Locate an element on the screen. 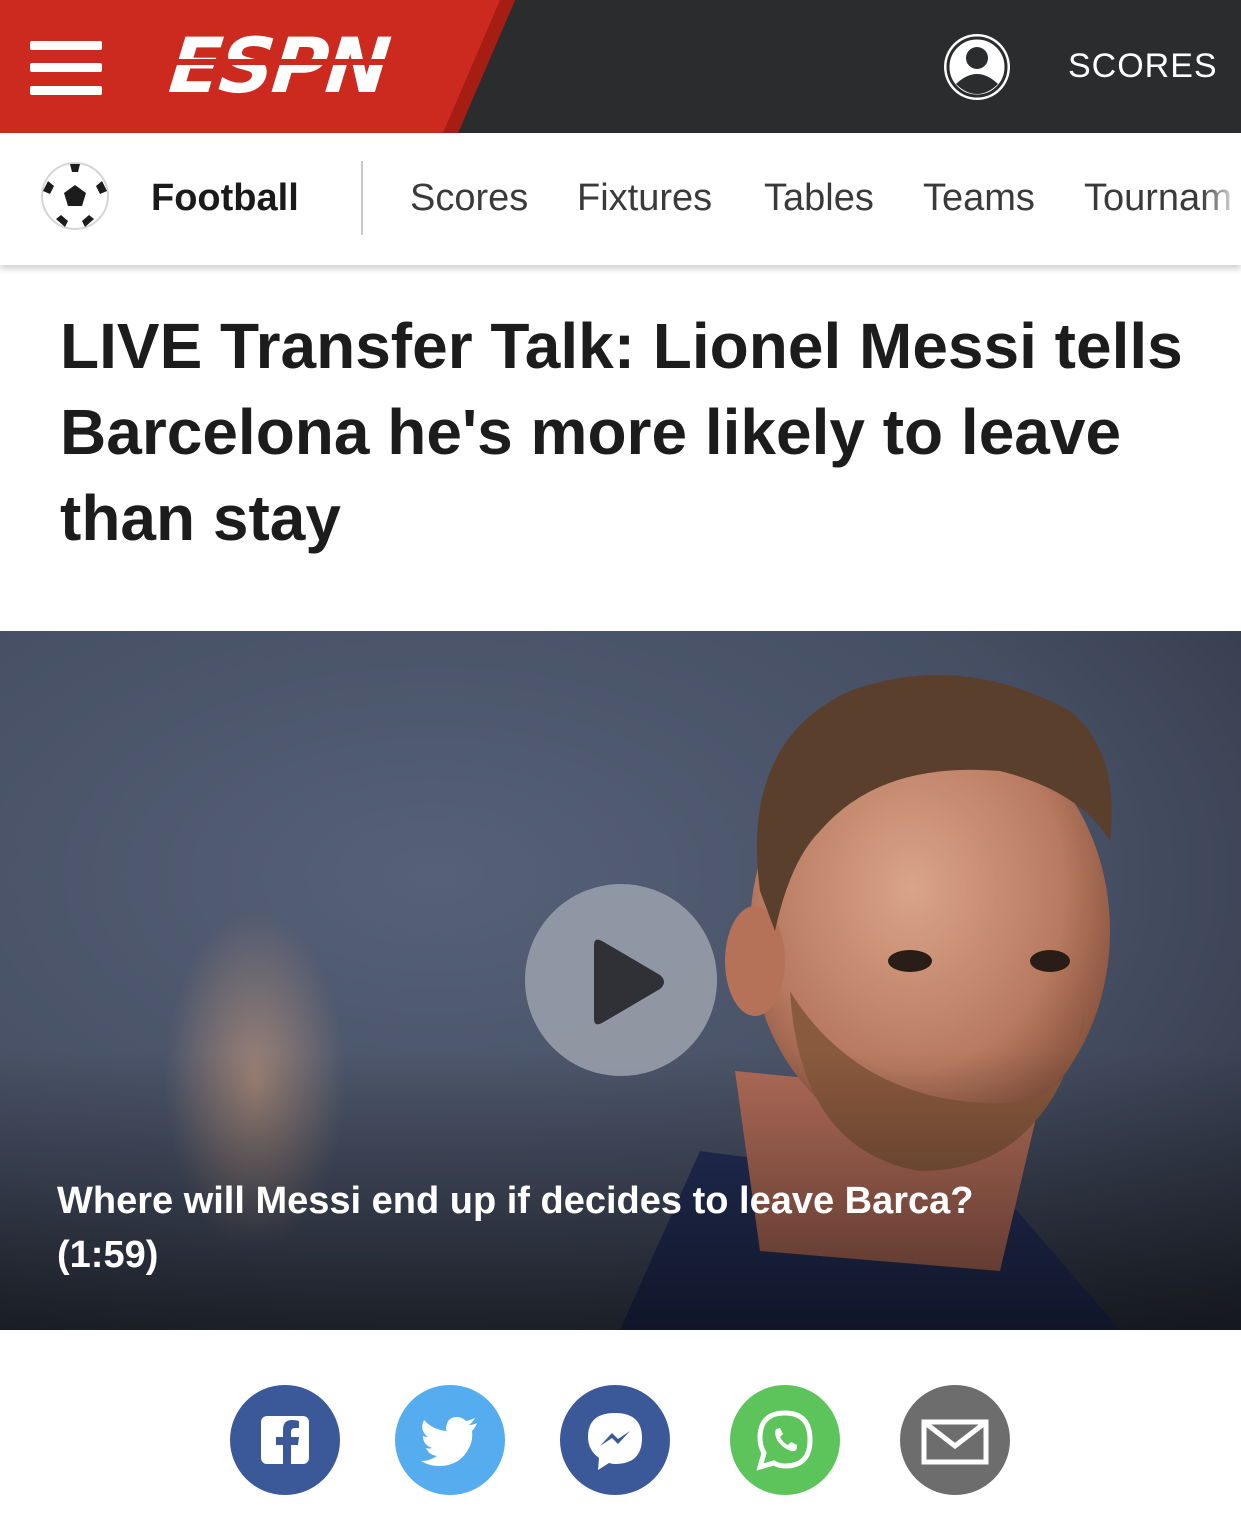 This screenshot has width=1241, height=1515. nav-item-fixtures: Fixtures is located at coordinates (644, 198).